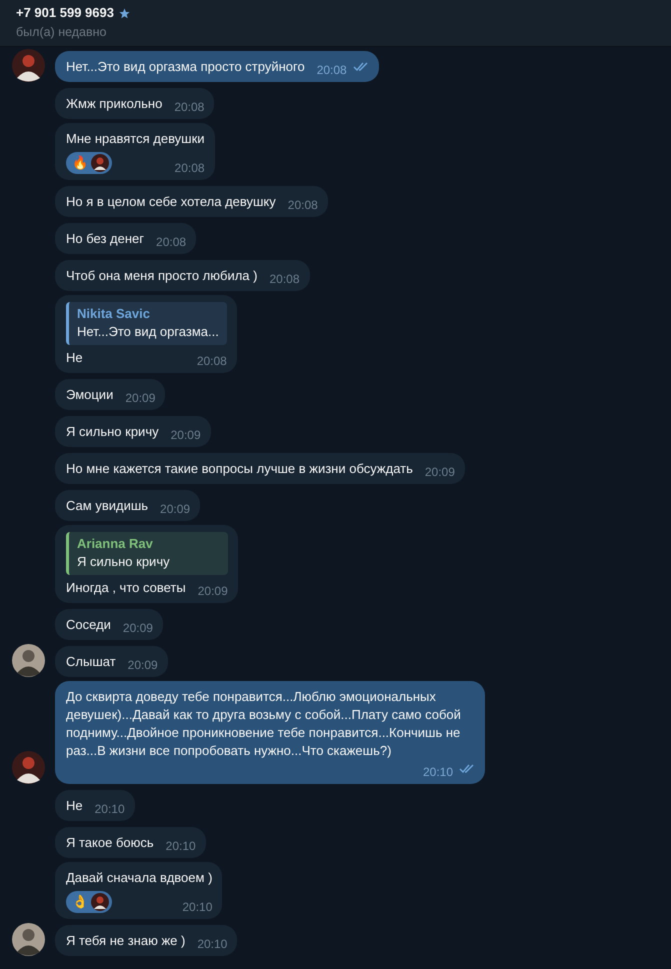 Image resolution: width=671 pixels, height=969 pixels. I want to click on message-text: Но я в целом себе хотела девушку, so click(171, 202).